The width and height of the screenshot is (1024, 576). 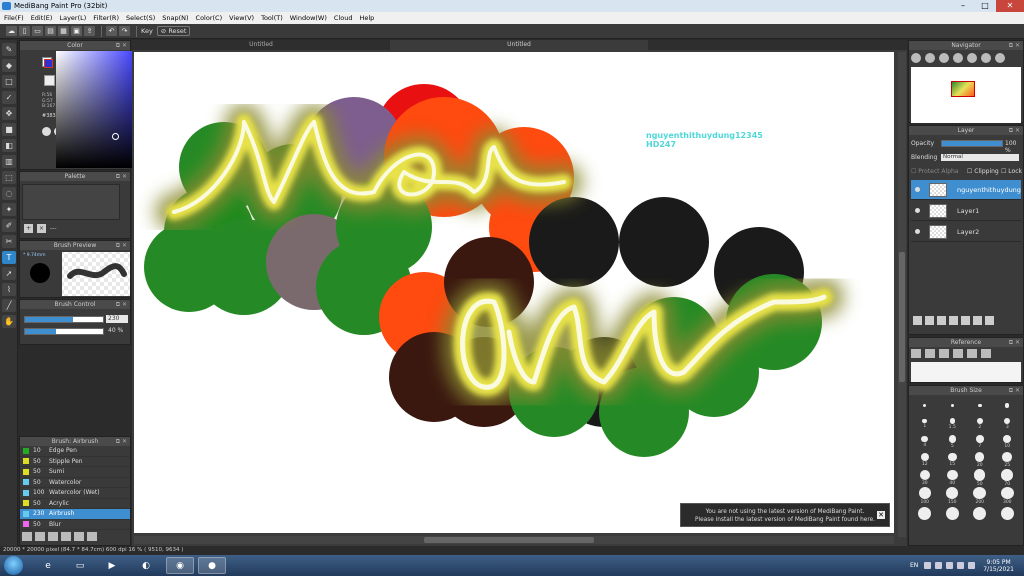 I want to click on folder-brush-icon, so click(x=79, y=536).